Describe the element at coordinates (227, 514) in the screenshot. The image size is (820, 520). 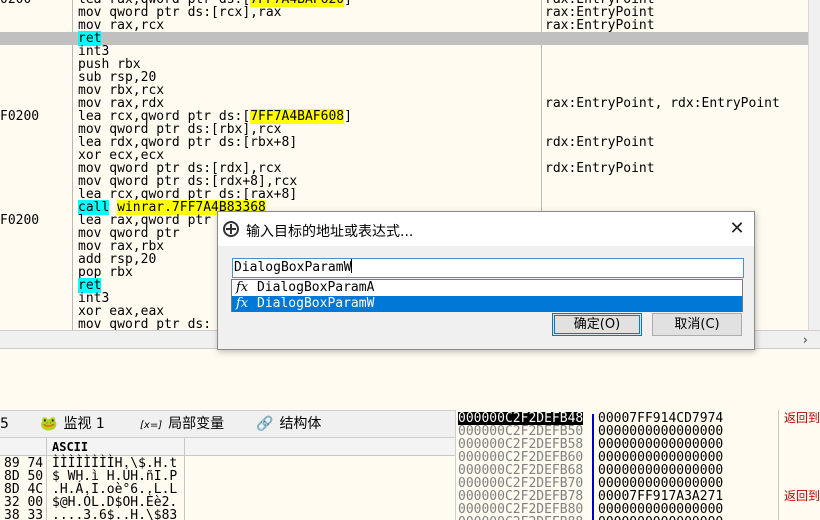
I see `dump-row: 38 33 ....3.6$..H.\$83` at that location.